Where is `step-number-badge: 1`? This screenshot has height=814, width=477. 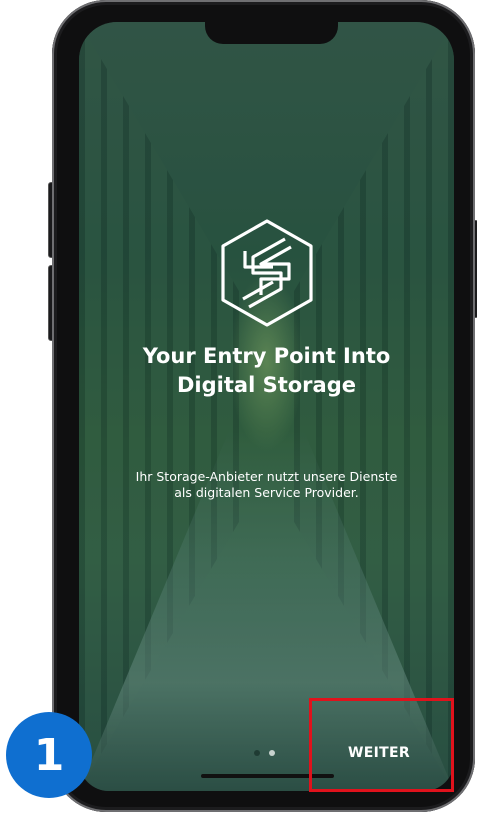 step-number-badge: 1 is located at coordinates (49, 755).